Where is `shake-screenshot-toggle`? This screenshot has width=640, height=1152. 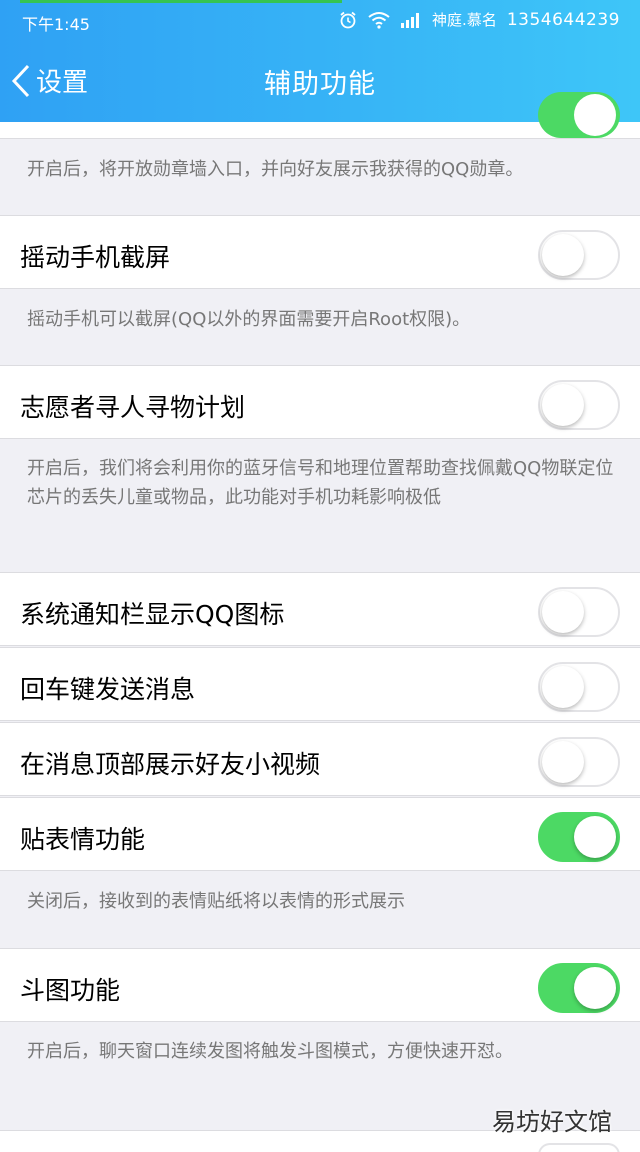 shake-screenshot-toggle is located at coordinates (579, 255).